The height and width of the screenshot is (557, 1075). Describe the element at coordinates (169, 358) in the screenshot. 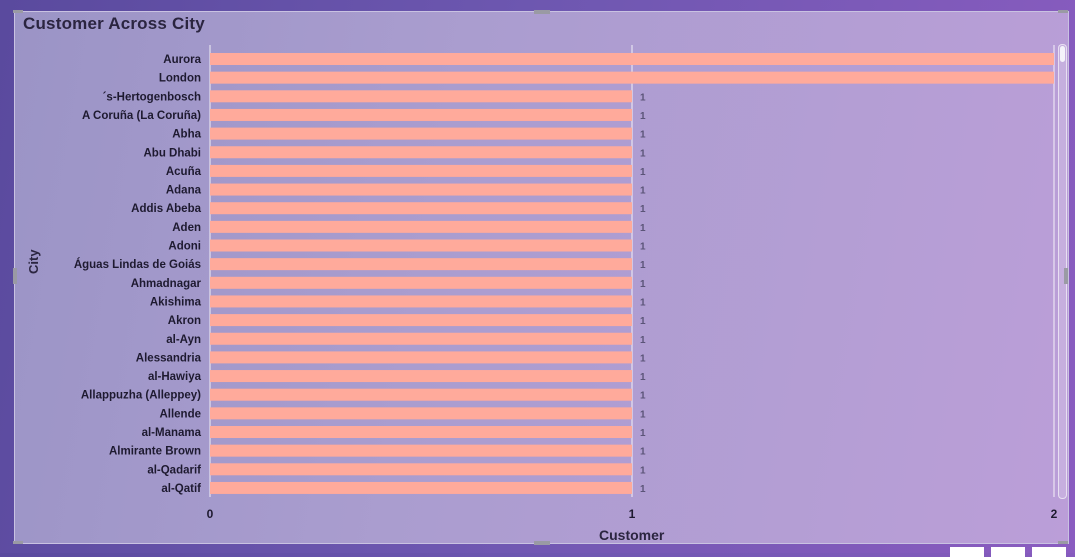

I see `category-label: Alessandria` at that location.